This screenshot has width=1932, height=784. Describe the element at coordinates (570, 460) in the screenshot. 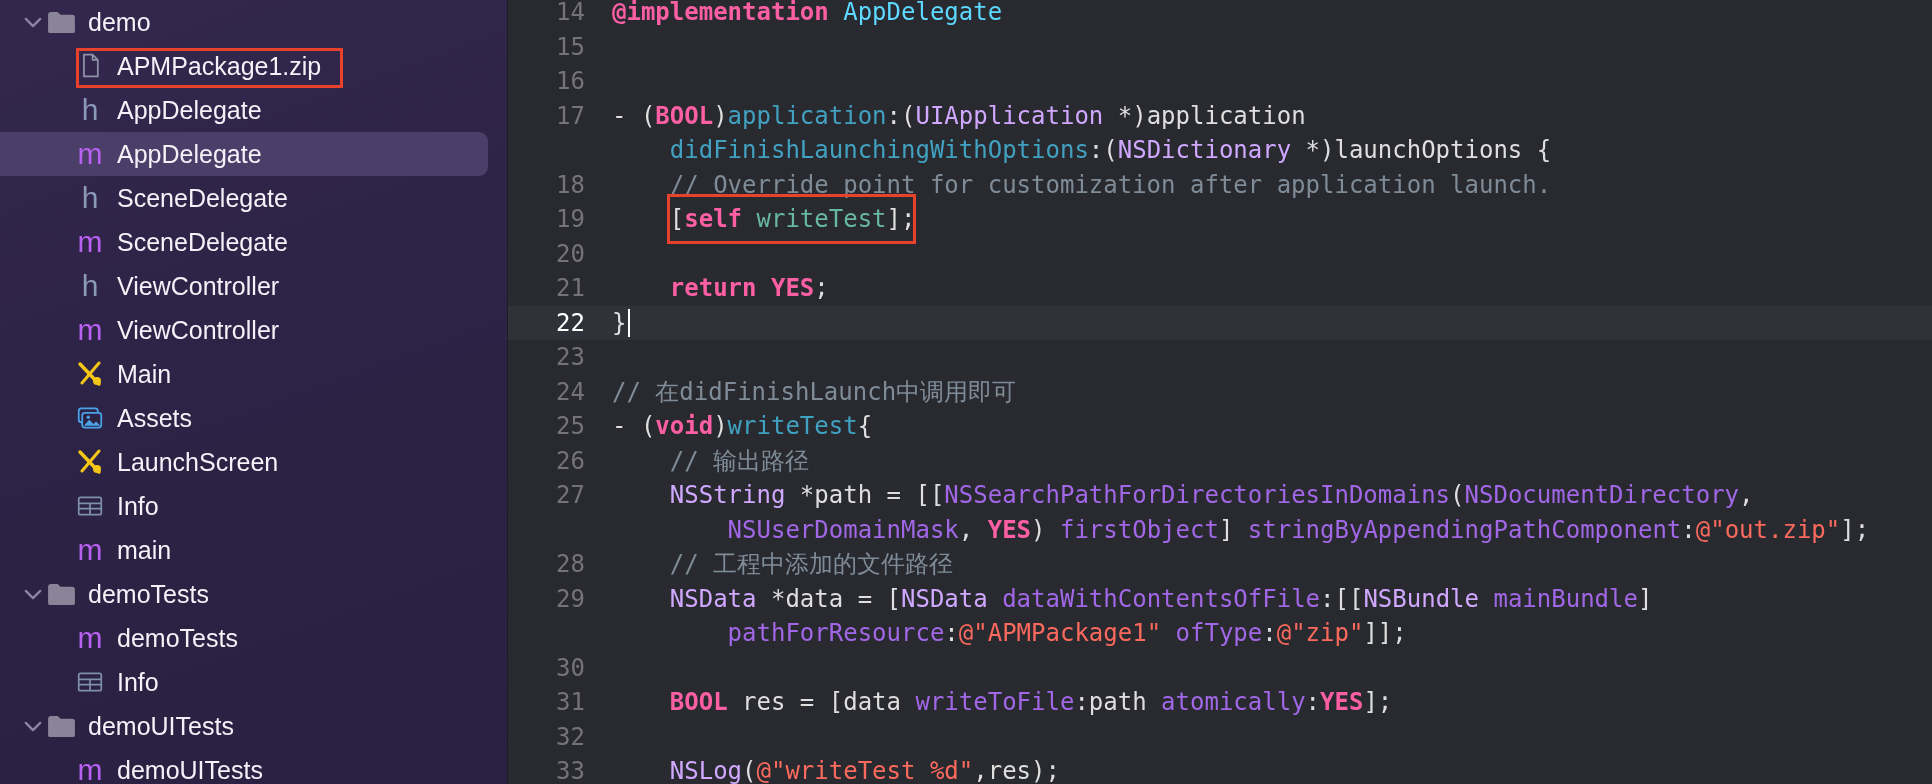

I see `line-number: 26` at that location.